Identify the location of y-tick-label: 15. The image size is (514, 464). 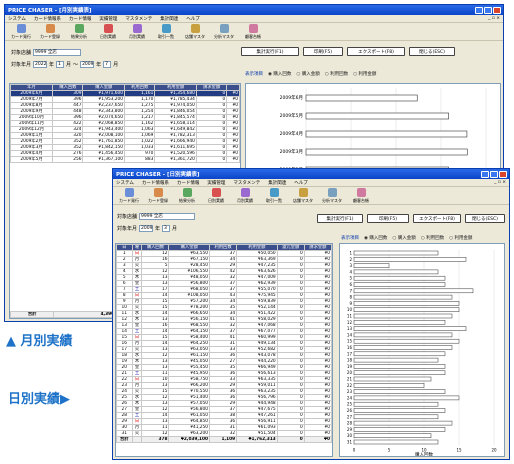
(350, 341).